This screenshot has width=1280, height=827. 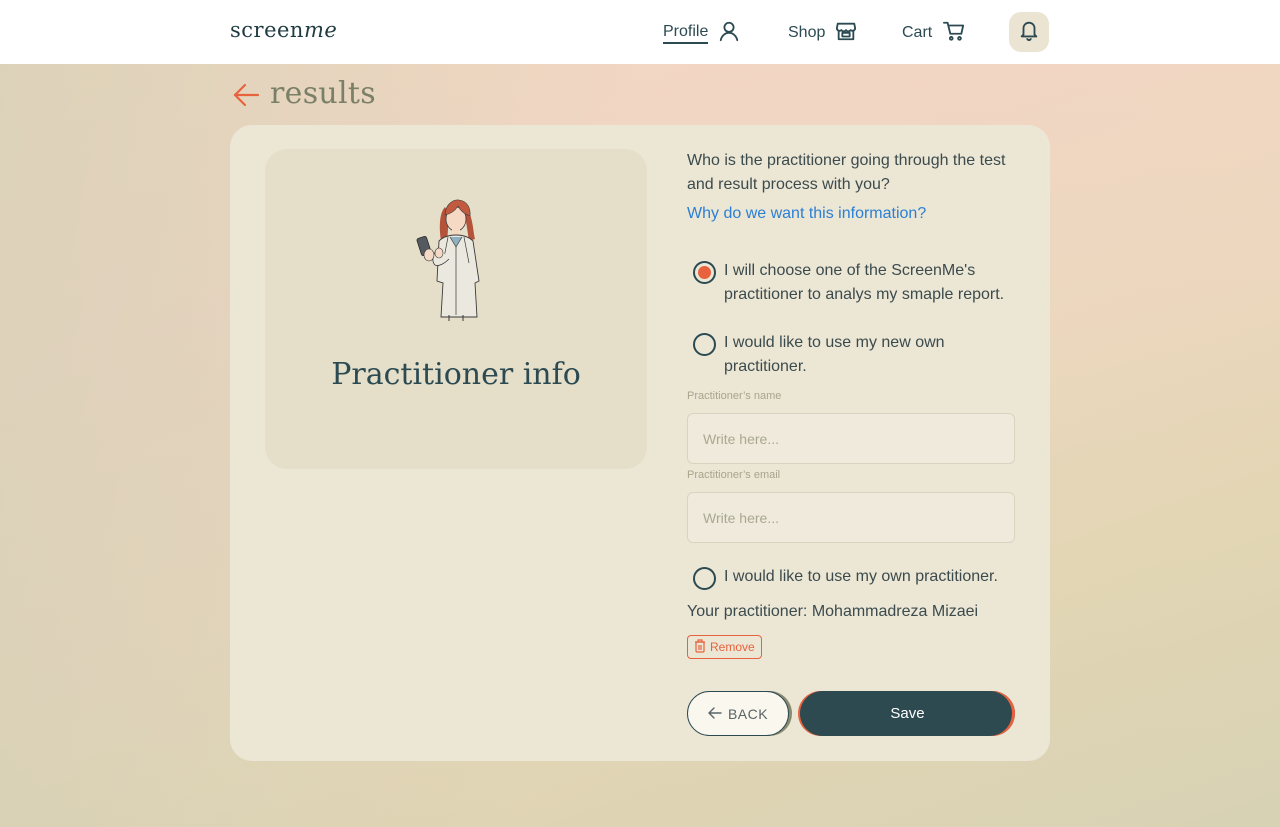 What do you see at coordinates (456, 261) in the screenshot?
I see `practitioner-illustration` at bounding box center [456, 261].